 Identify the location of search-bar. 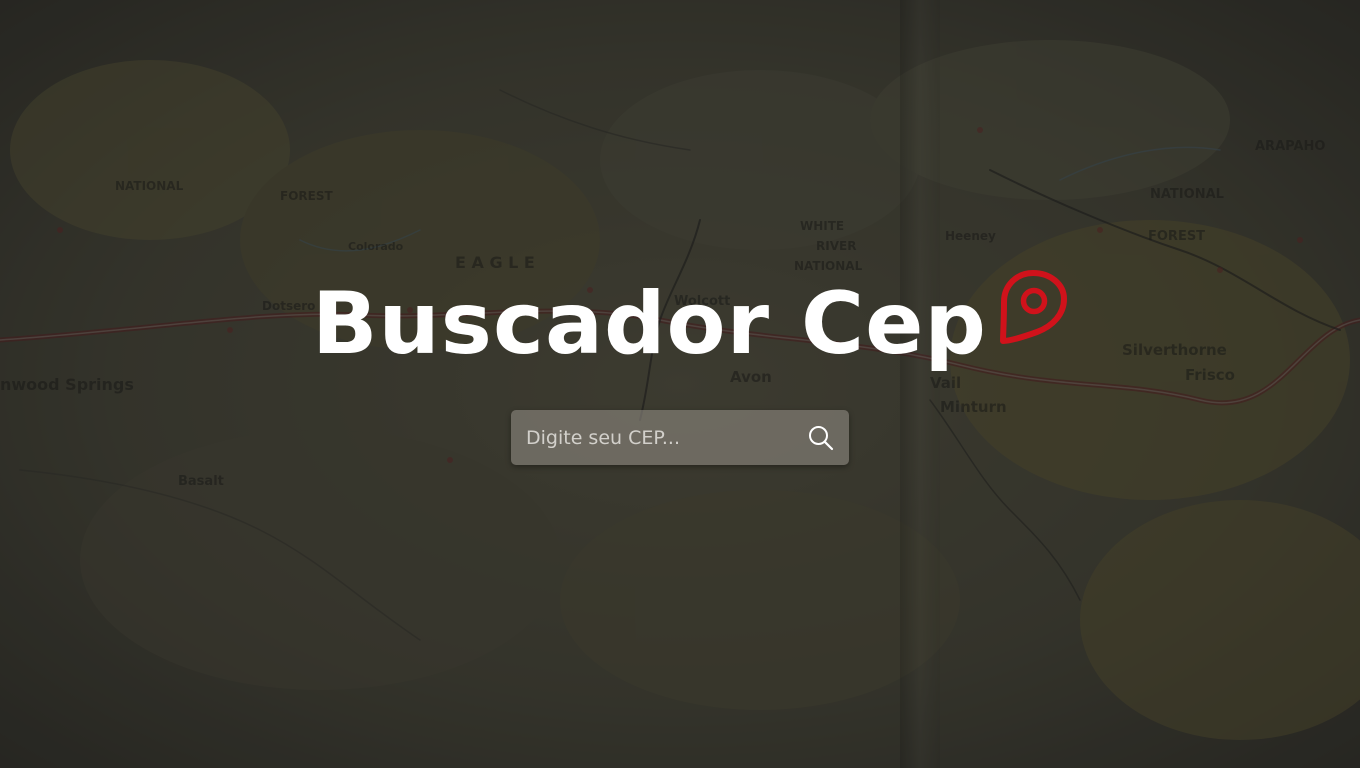
(680, 437).